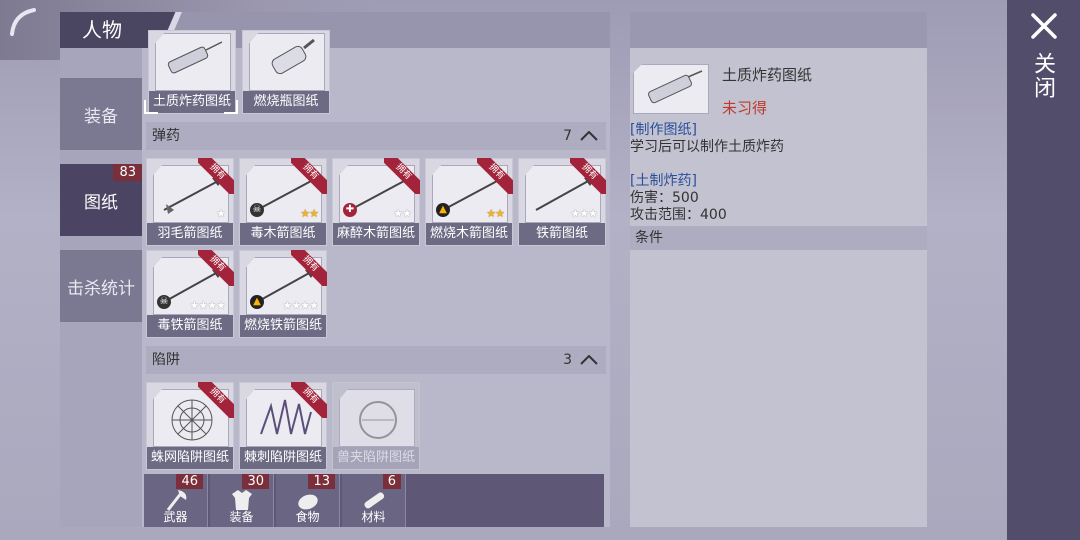 This screenshot has width=1080, height=540. I want to click on blueprint-card-fire-iron-arrow: ▲ ★★★★ 拥有 燃烧铁箭图纸, so click(283, 294).